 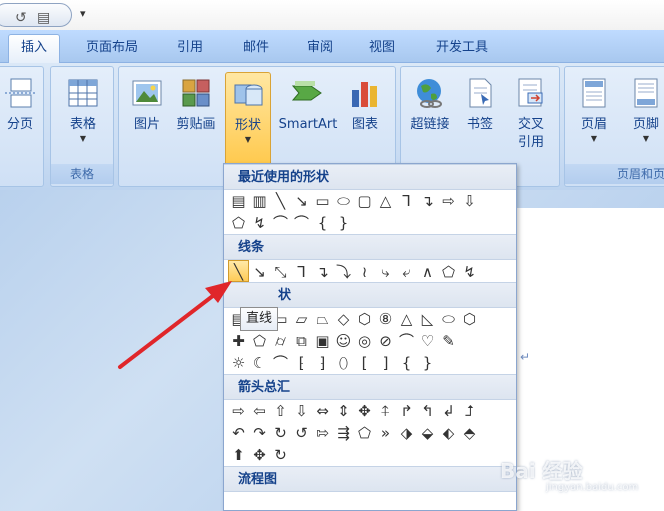 What do you see at coordinates (385, 363) in the screenshot?
I see `shape-option-icon: ]` at bounding box center [385, 363].